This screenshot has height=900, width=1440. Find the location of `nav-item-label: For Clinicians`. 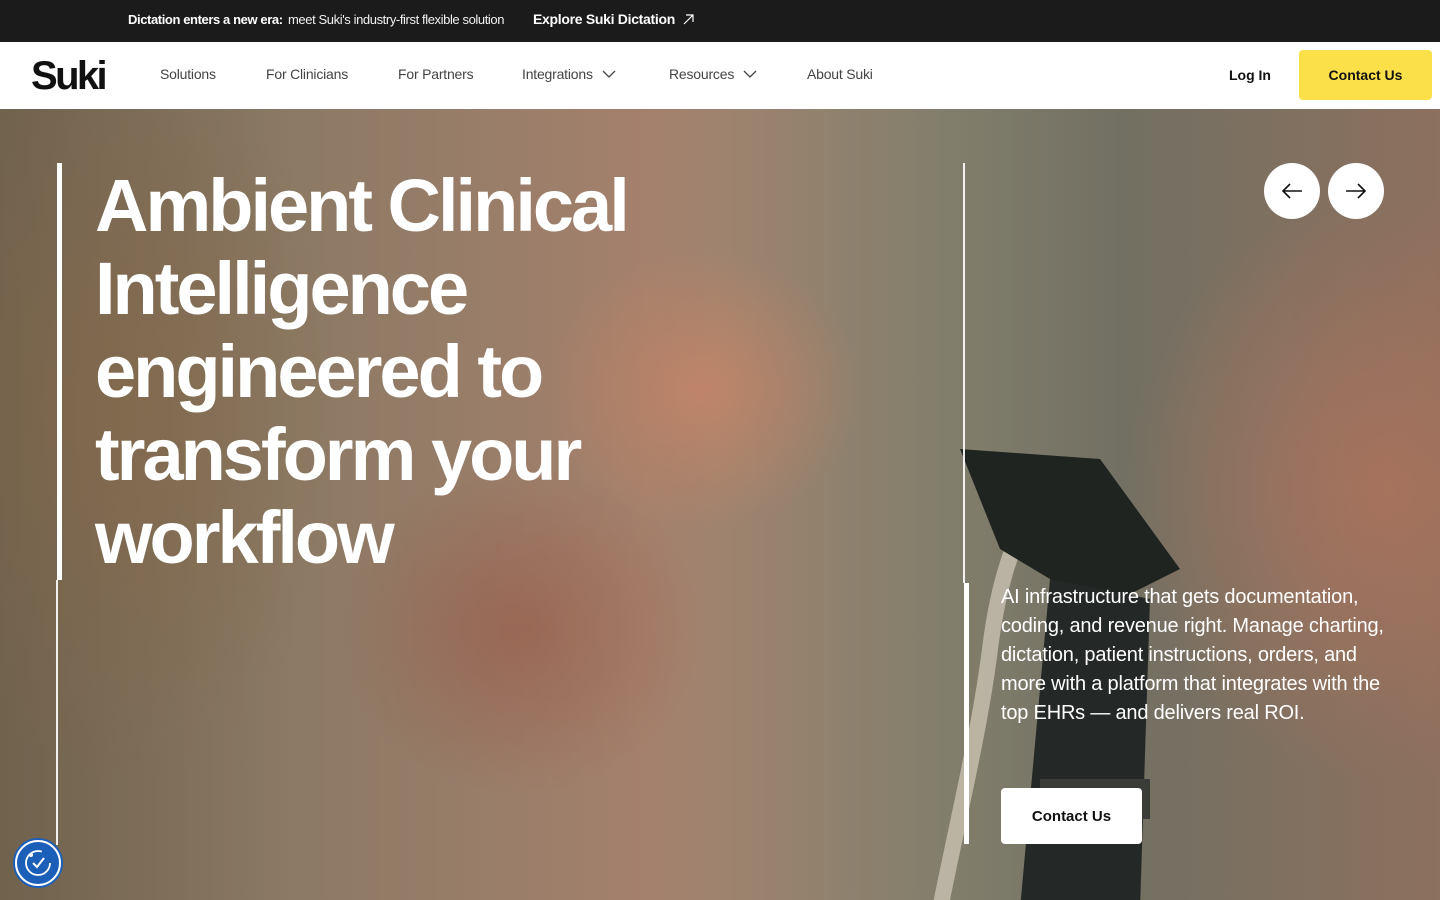

nav-item-label: For Clinicians is located at coordinates (307, 74).